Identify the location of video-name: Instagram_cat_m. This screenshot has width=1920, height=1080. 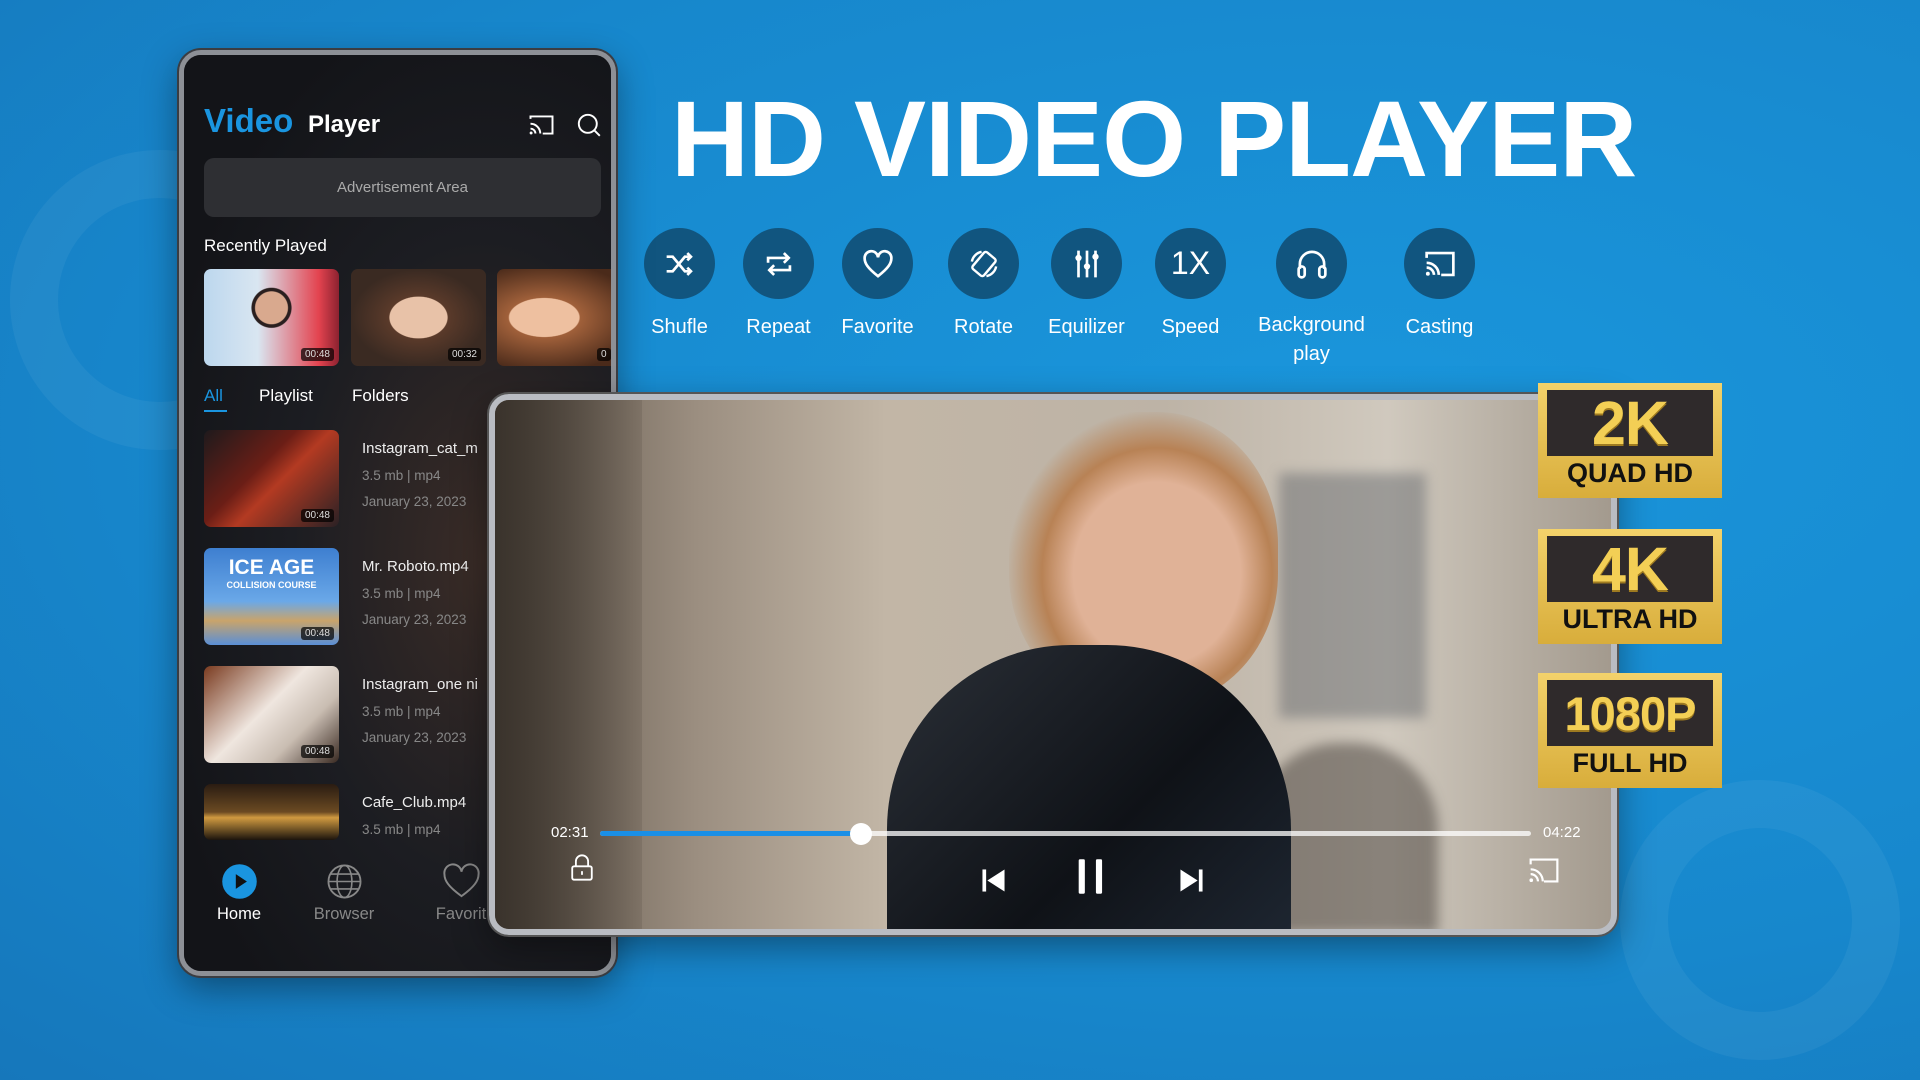
(420, 448).